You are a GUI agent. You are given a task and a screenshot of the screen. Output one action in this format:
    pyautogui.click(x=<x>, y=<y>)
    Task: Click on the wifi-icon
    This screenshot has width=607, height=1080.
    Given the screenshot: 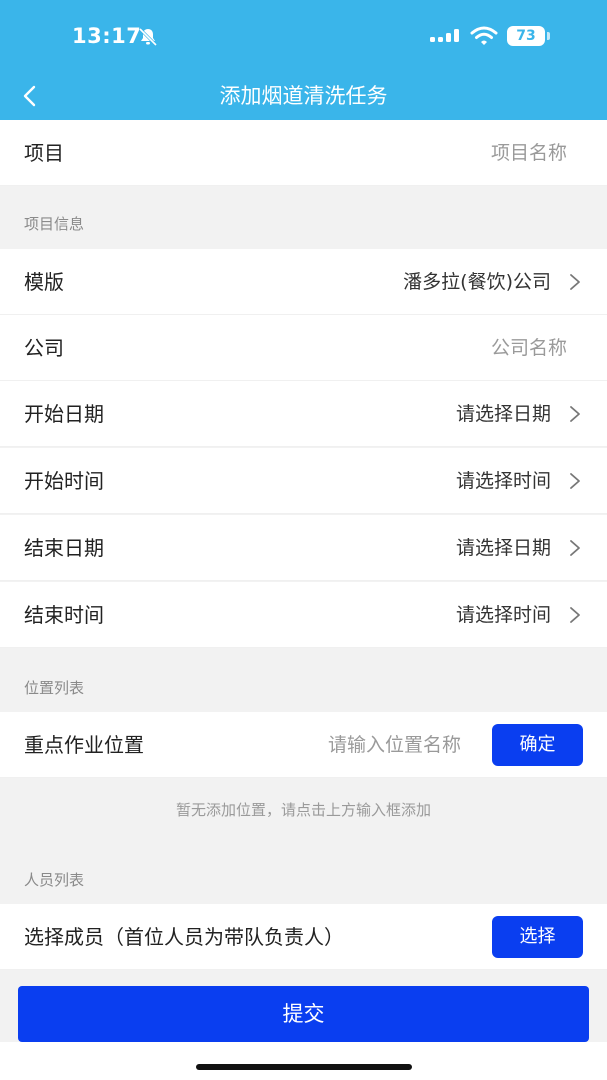 What is the action you would take?
    pyautogui.click(x=484, y=35)
    